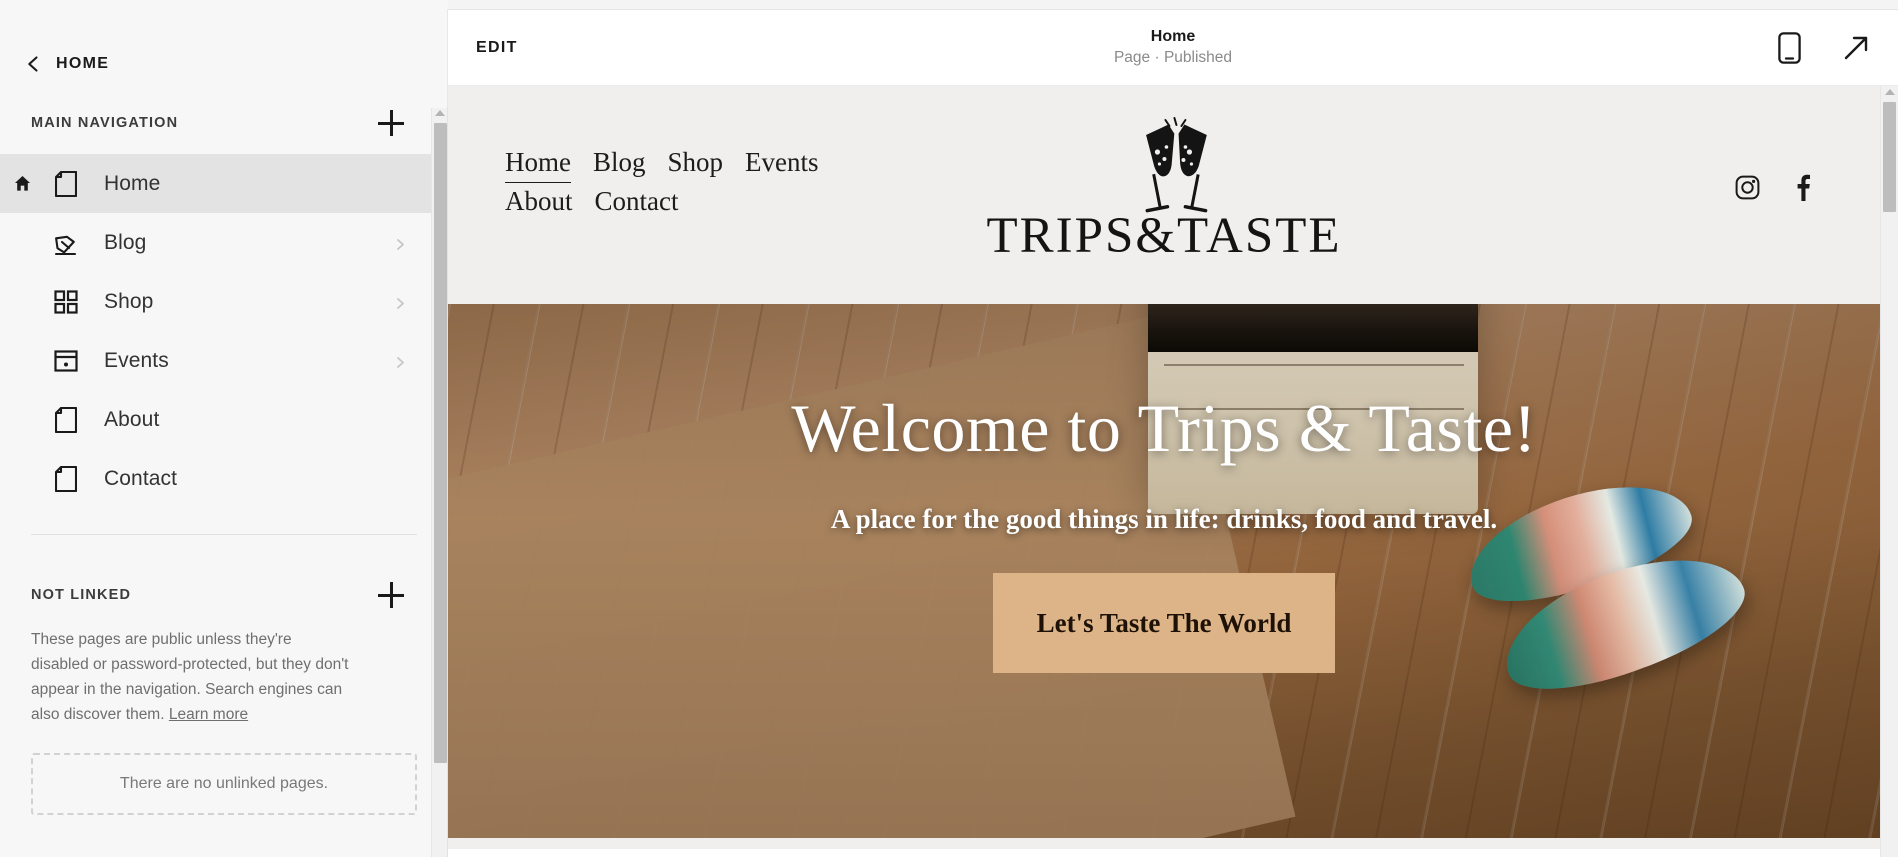 The image size is (1898, 857). I want to click on preview-toolbar-actions, so click(1824, 47).